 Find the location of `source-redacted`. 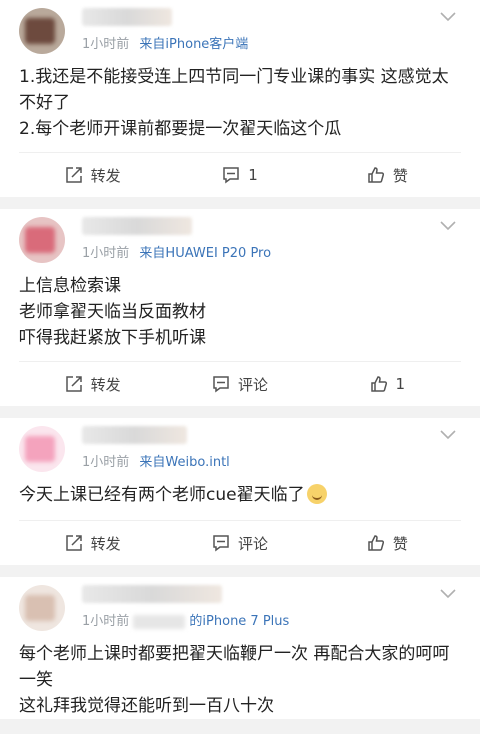

source-redacted is located at coordinates (159, 621).